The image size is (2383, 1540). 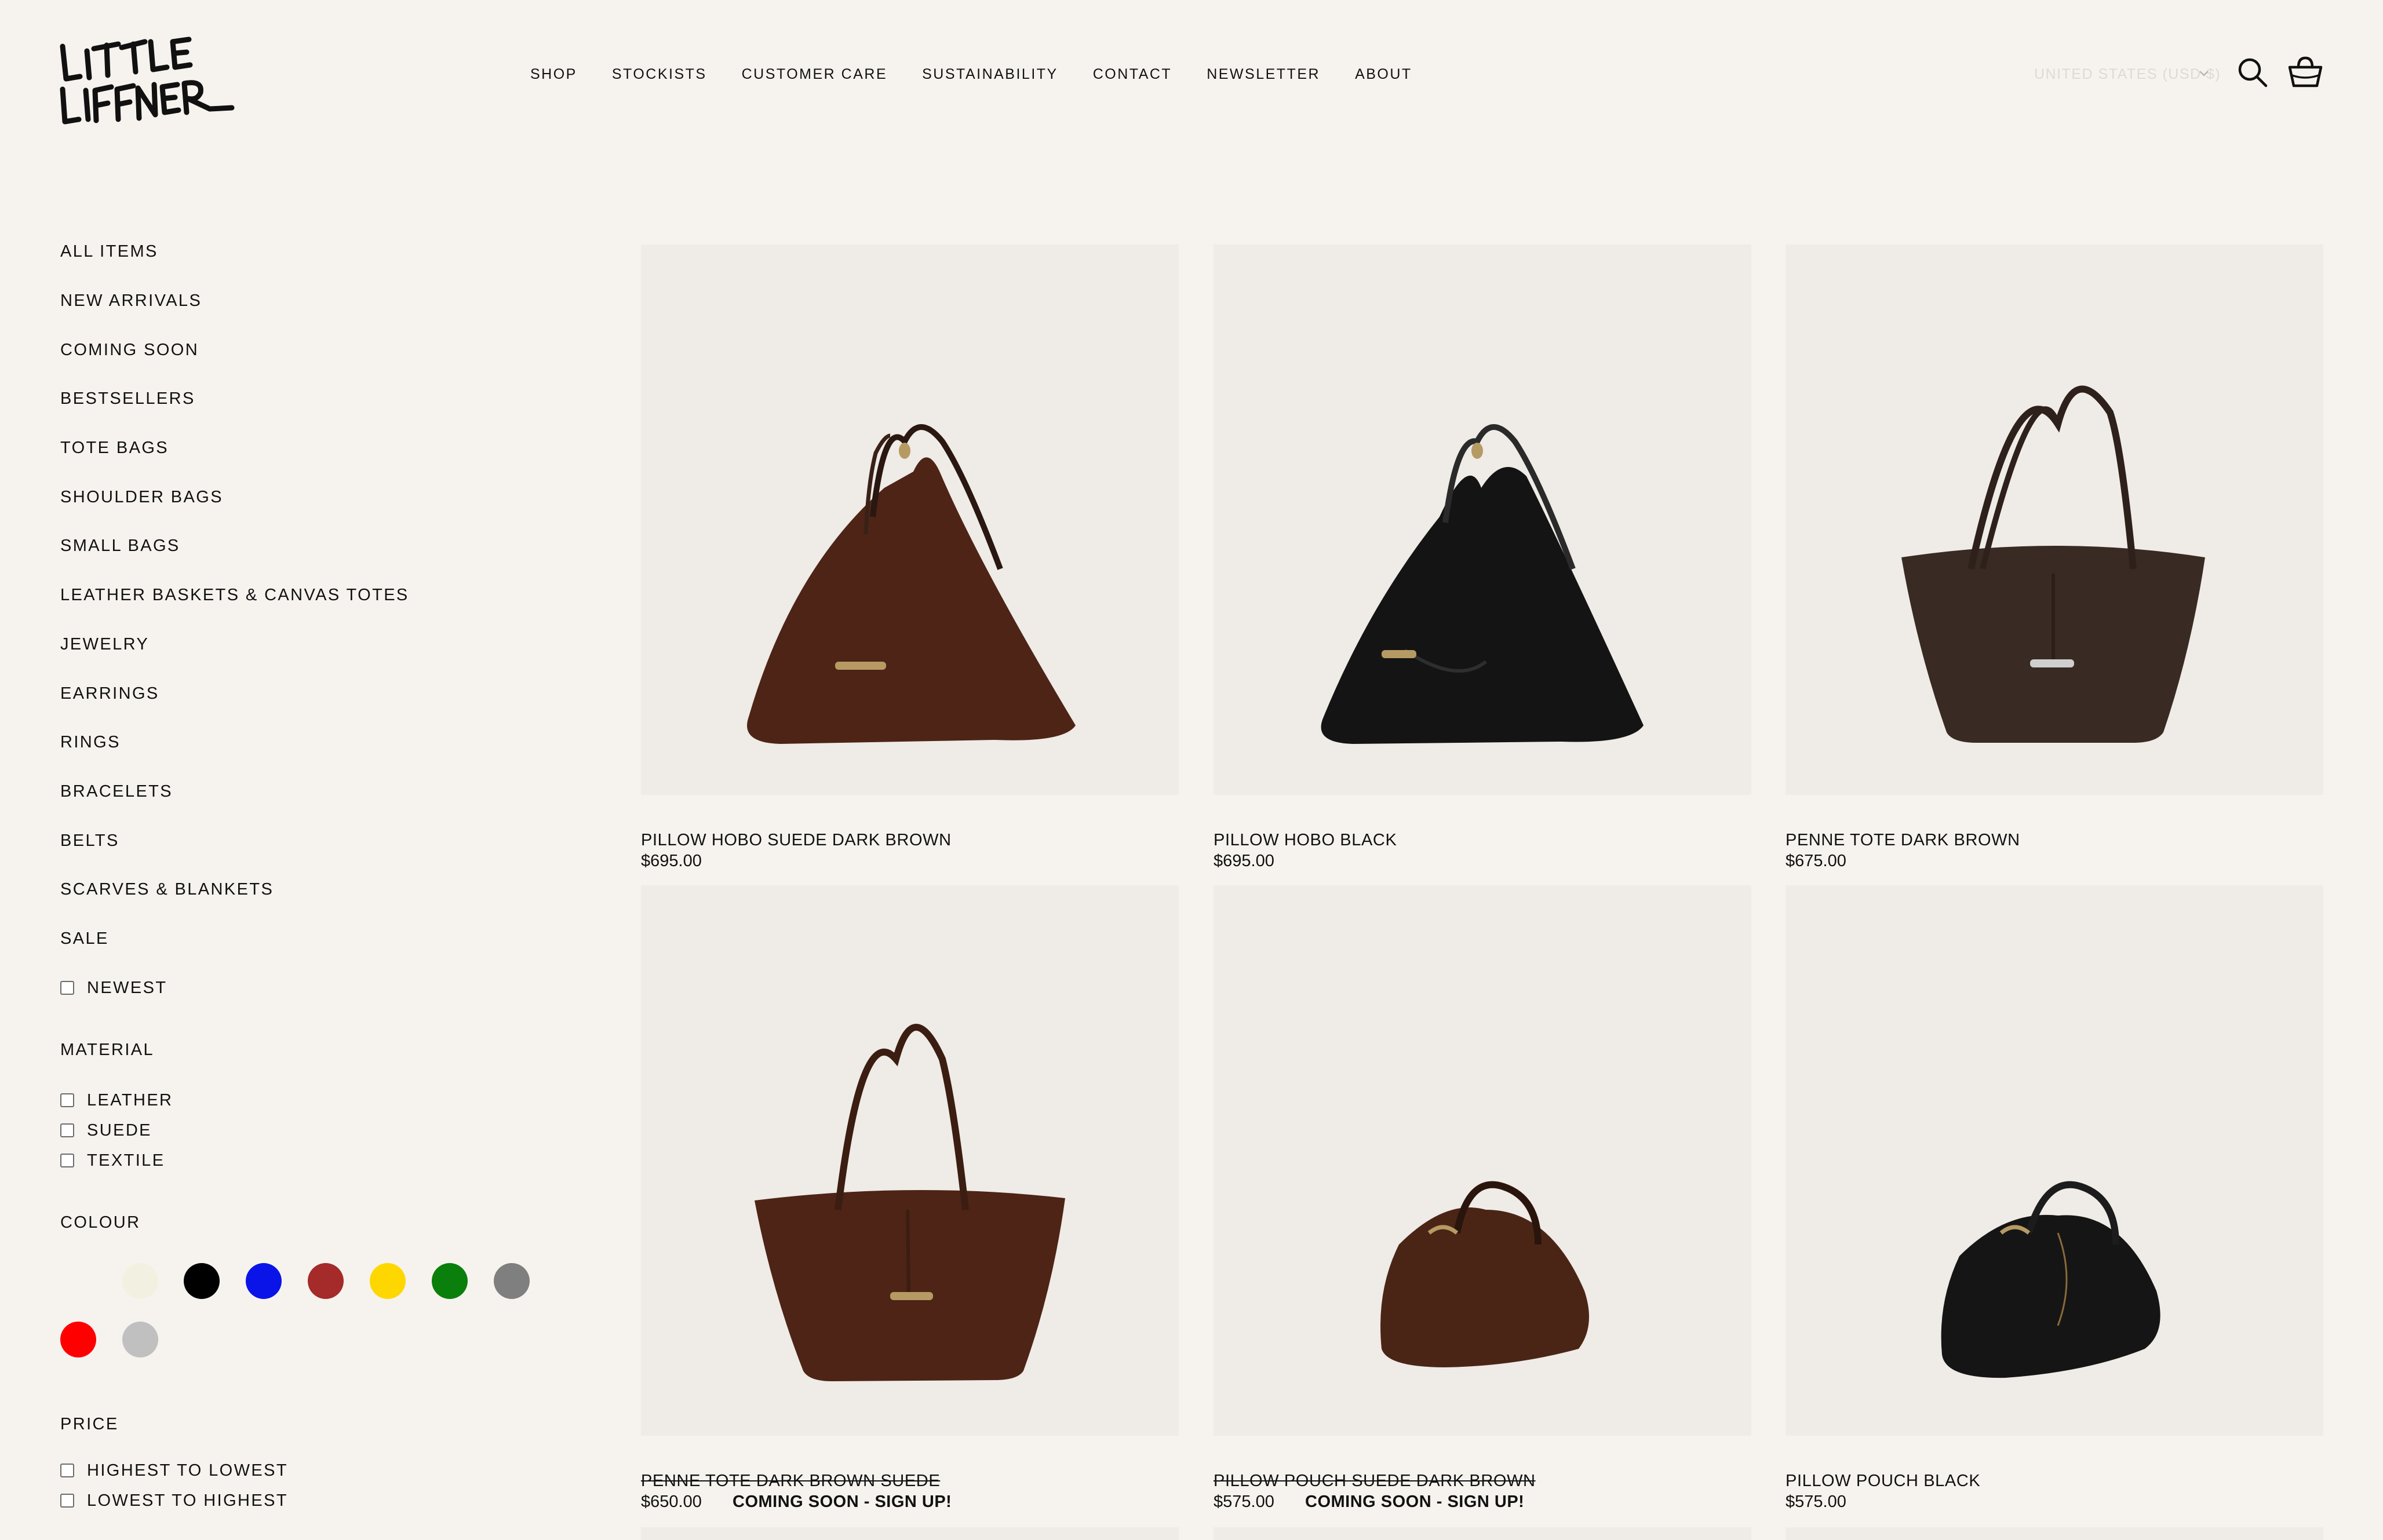 What do you see at coordinates (141, 498) in the screenshot?
I see `category-shoulder-bags: SHOULDER BAGS` at bounding box center [141, 498].